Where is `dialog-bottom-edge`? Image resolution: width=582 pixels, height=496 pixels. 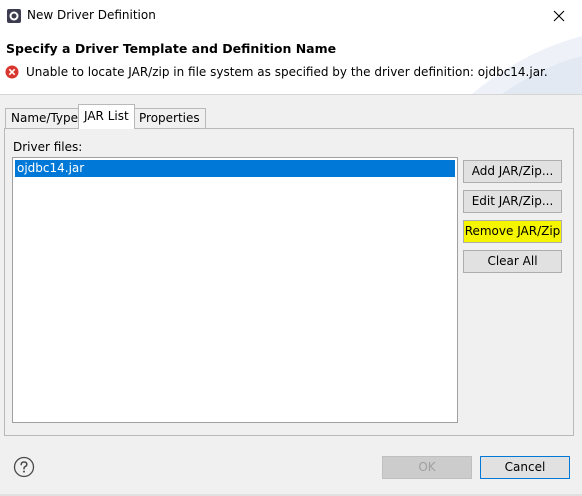
dialog-bottom-edge is located at coordinates (291, 495).